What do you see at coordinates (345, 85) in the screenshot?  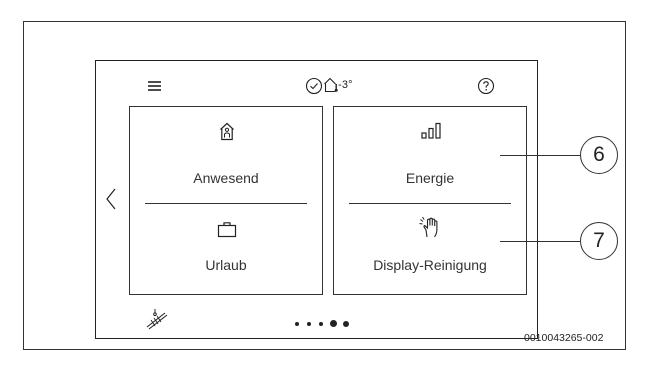 I see `outdoor-temperature: -3°` at bounding box center [345, 85].